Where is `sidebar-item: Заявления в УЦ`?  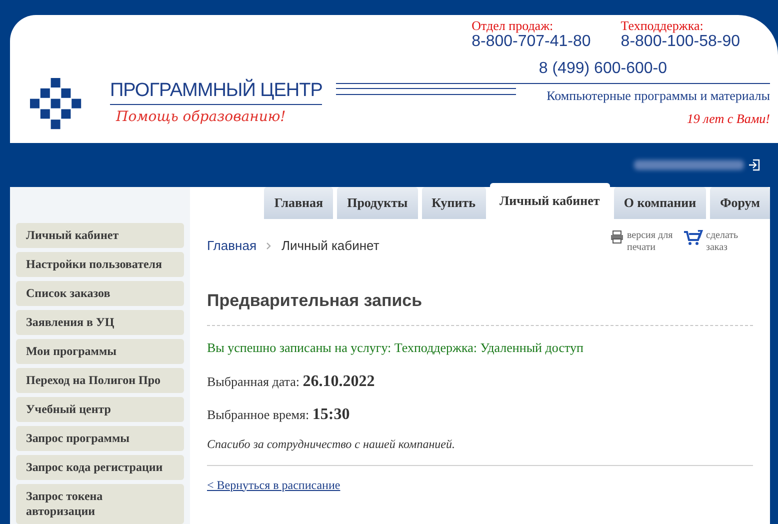 sidebar-item: Заявления в УЦ is located at coordinates (100, 322).